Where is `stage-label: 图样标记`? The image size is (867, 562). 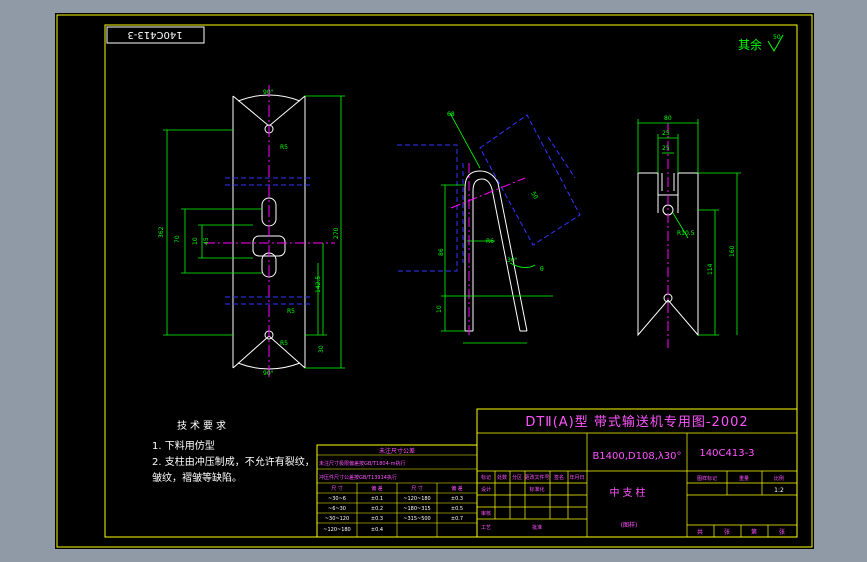
stage-label: 图样标记 is located at coordinates (707, 478).